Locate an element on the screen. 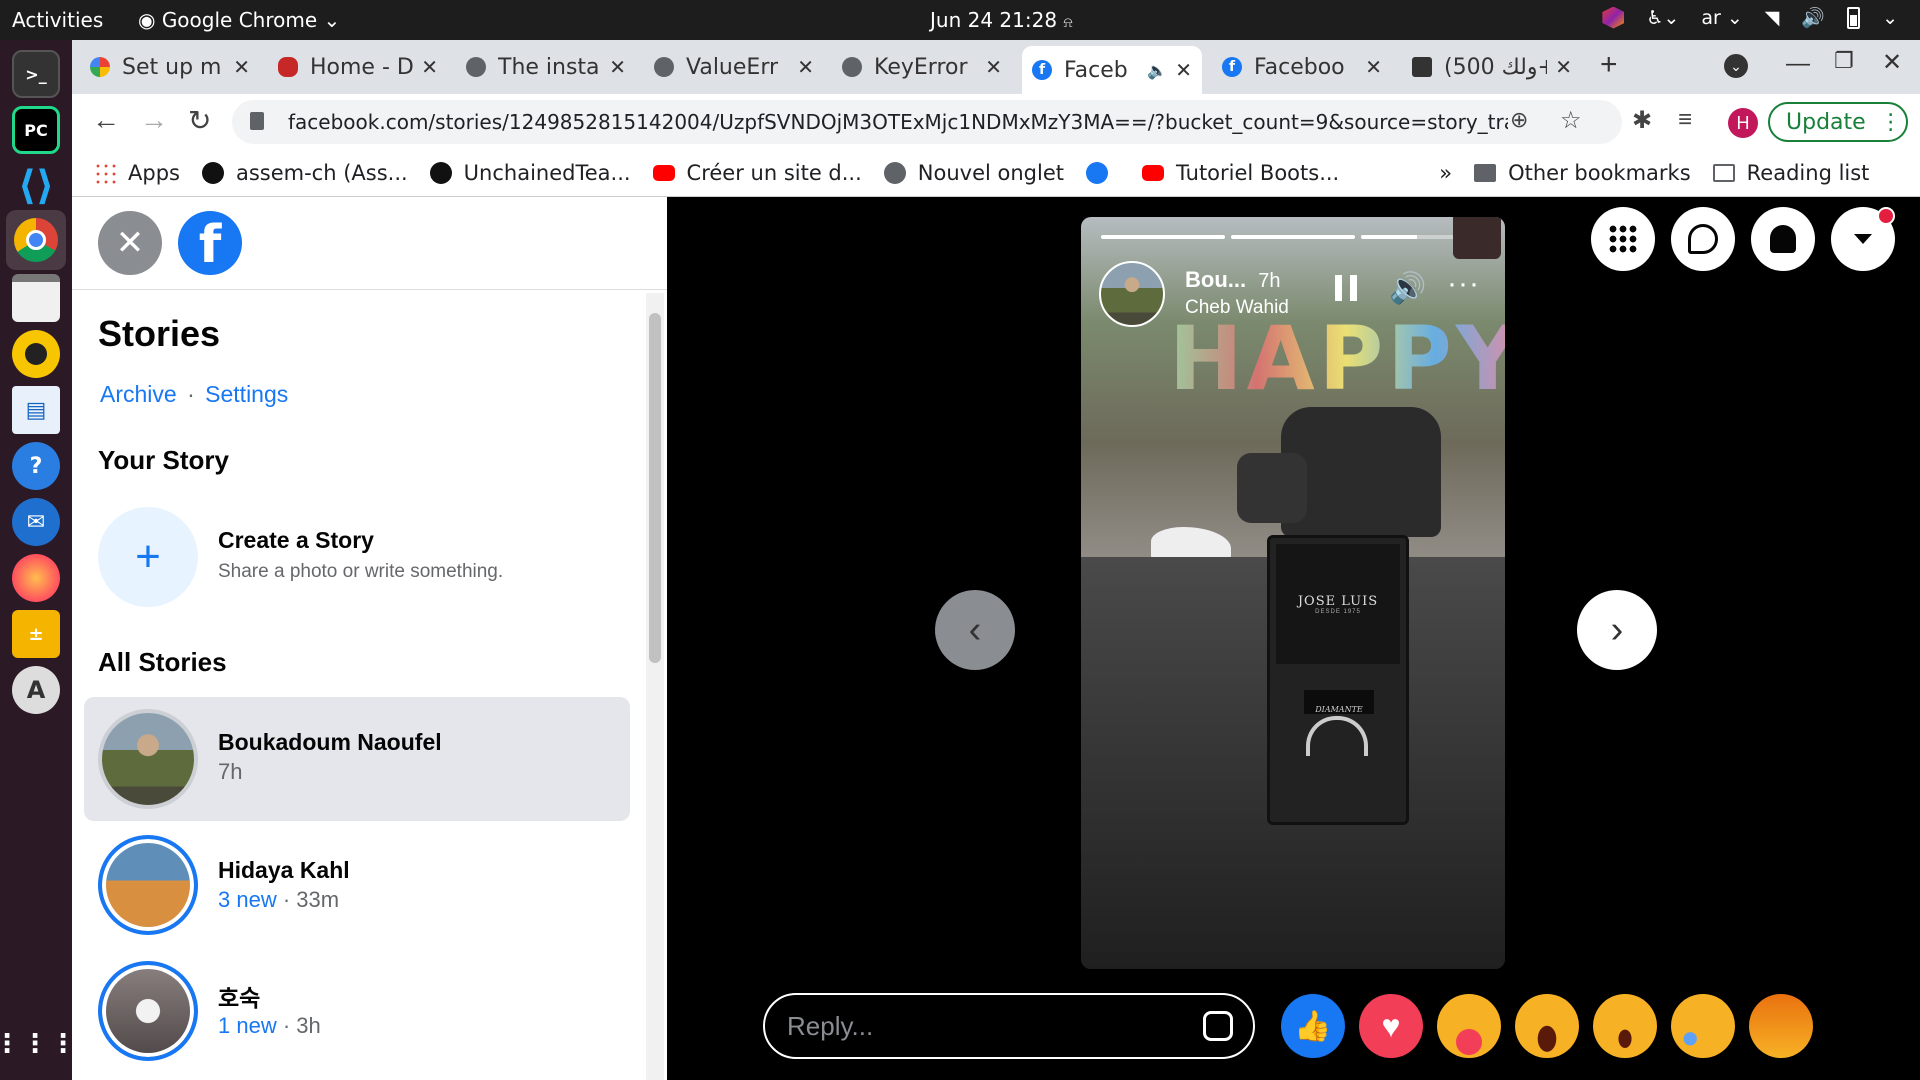  show-apps-icon: ⋮⋮⋮ is located at coordinates (38, 1044).